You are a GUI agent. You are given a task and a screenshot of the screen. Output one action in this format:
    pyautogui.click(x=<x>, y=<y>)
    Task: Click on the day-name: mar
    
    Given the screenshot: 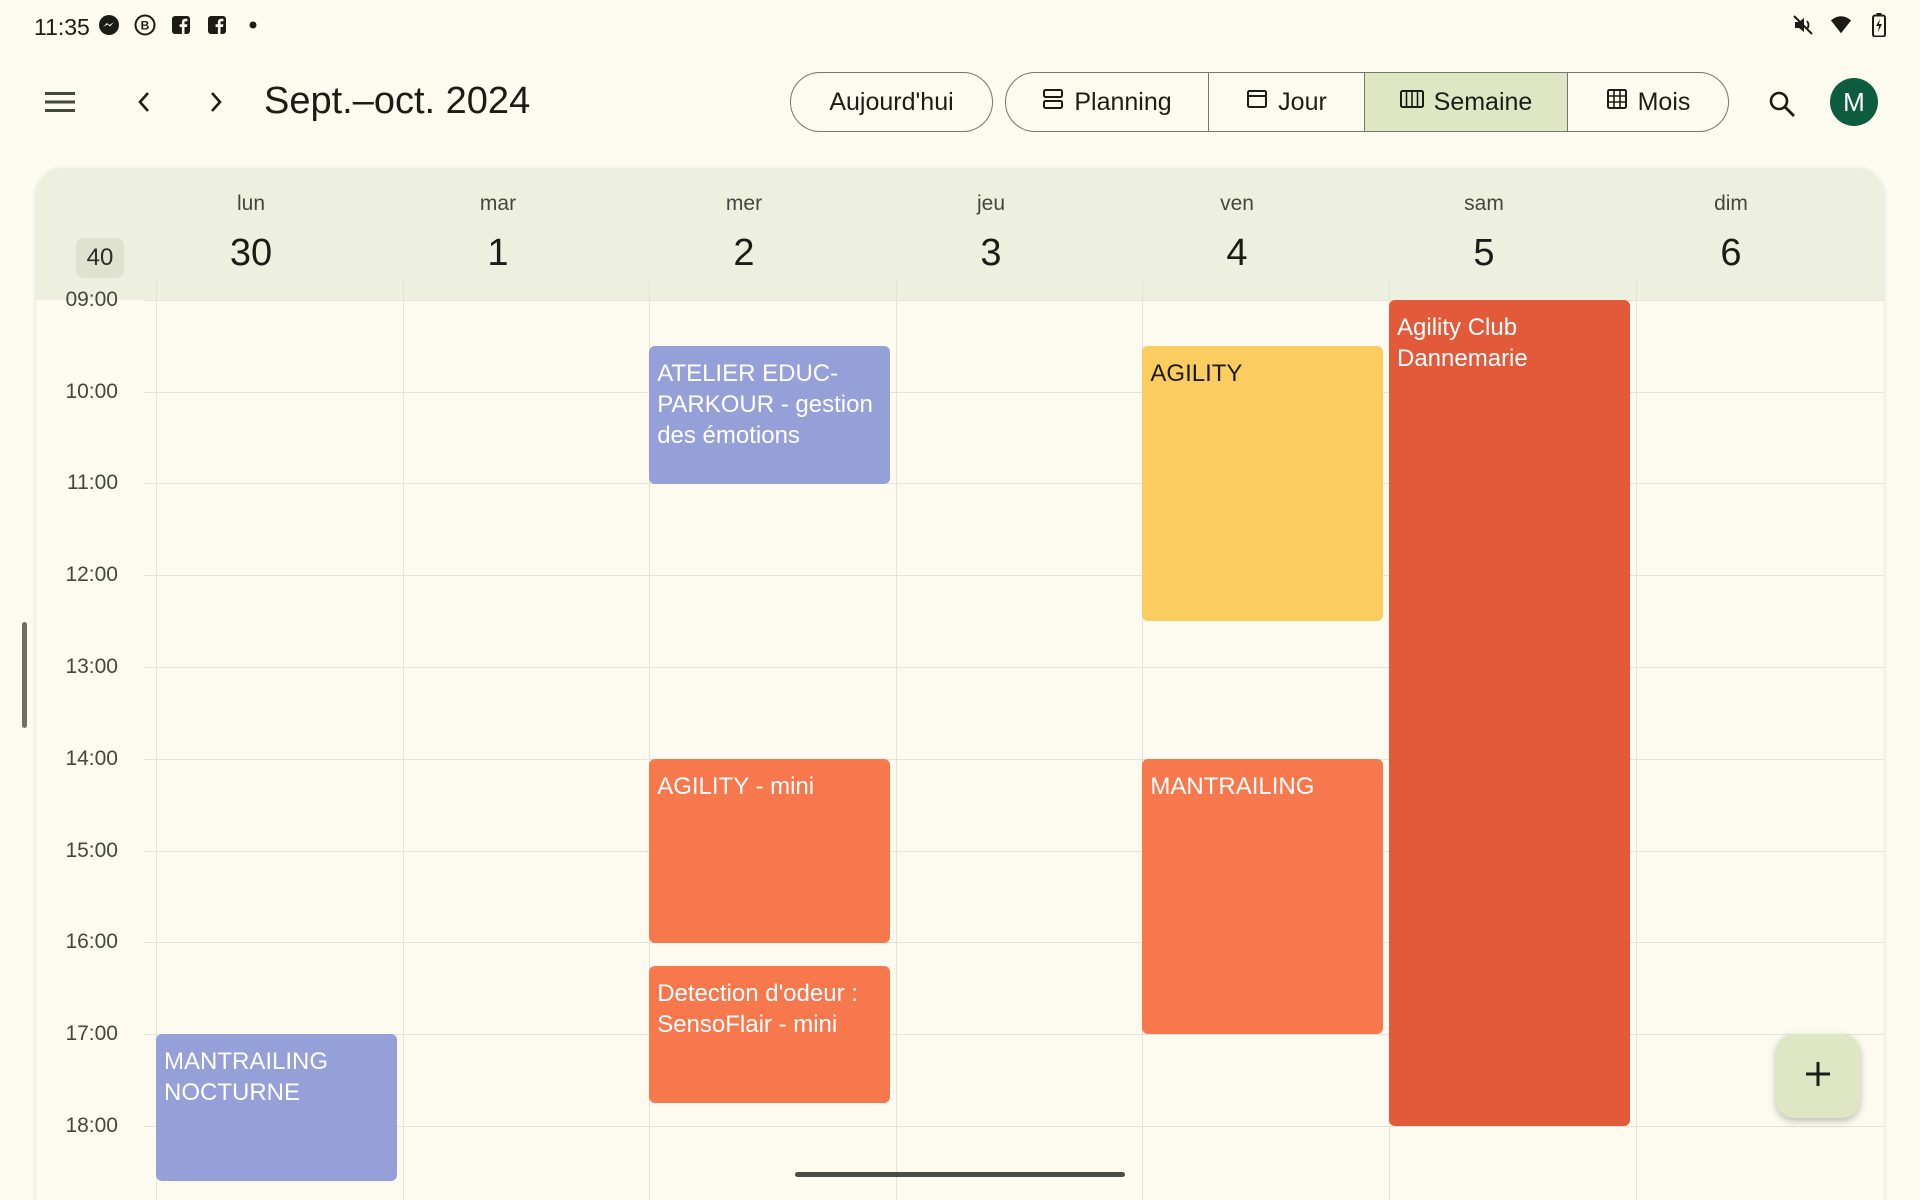 What is the action you would take?
    pyautogui.click(x=498, y=203)
    